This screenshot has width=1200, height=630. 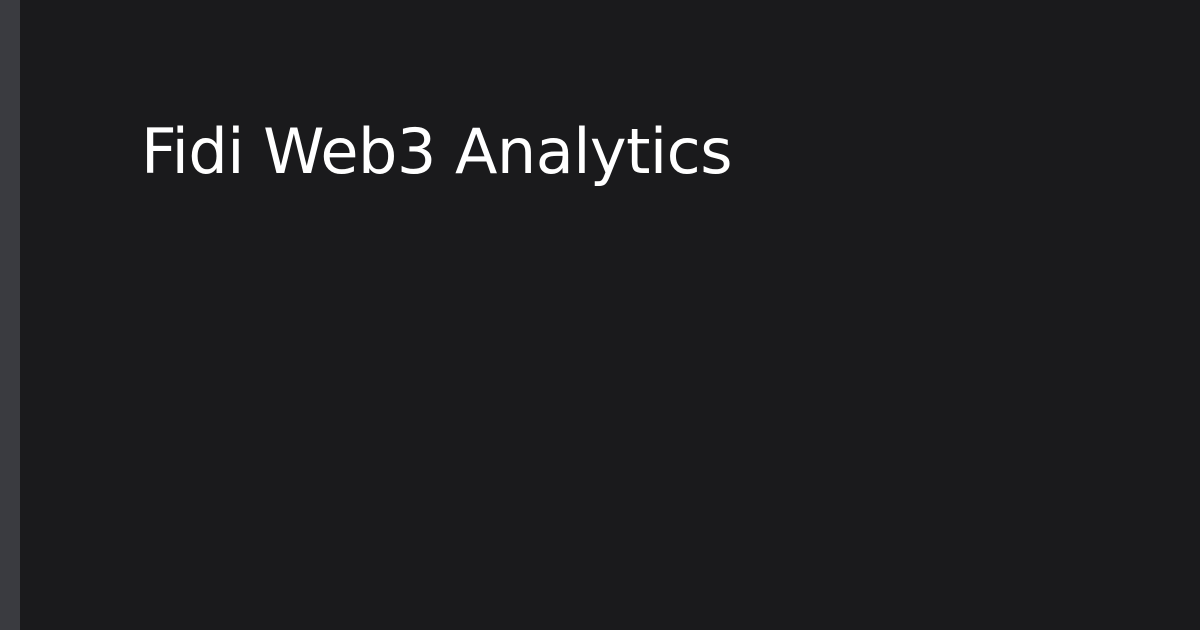 What do you see at coordinates (10, 315) in the screenshot?
I see `left-accent-bar` at bounding box center [10, 315].